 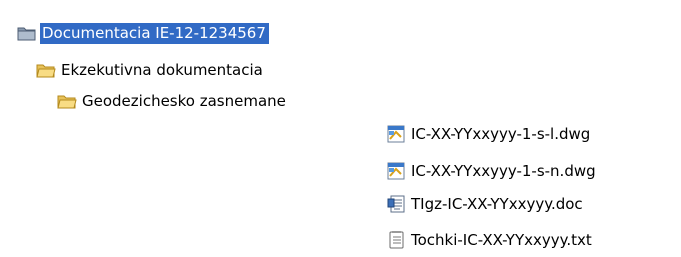 What do you see at coordinates (397, 240) in the screenshot?
I see `txt-file-icon` at bounding box center [397, 240].